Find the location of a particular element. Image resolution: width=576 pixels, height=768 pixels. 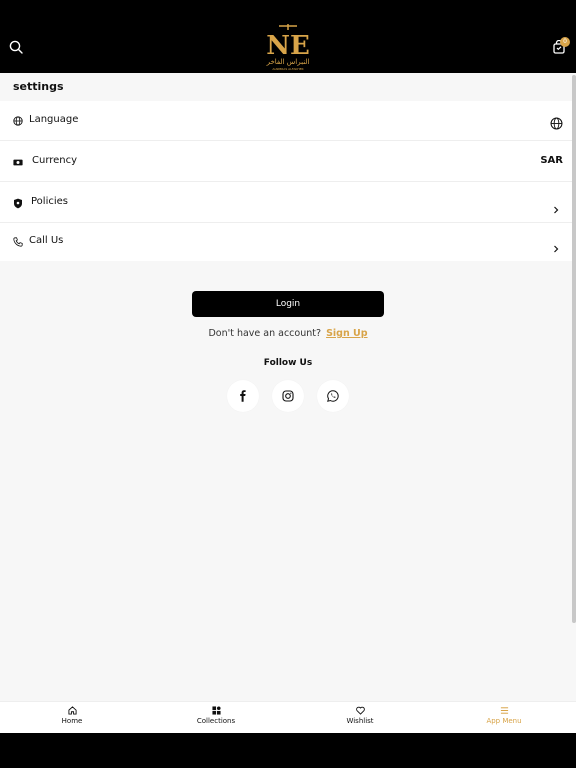

instagram-button is located at coordinates (288, 396).